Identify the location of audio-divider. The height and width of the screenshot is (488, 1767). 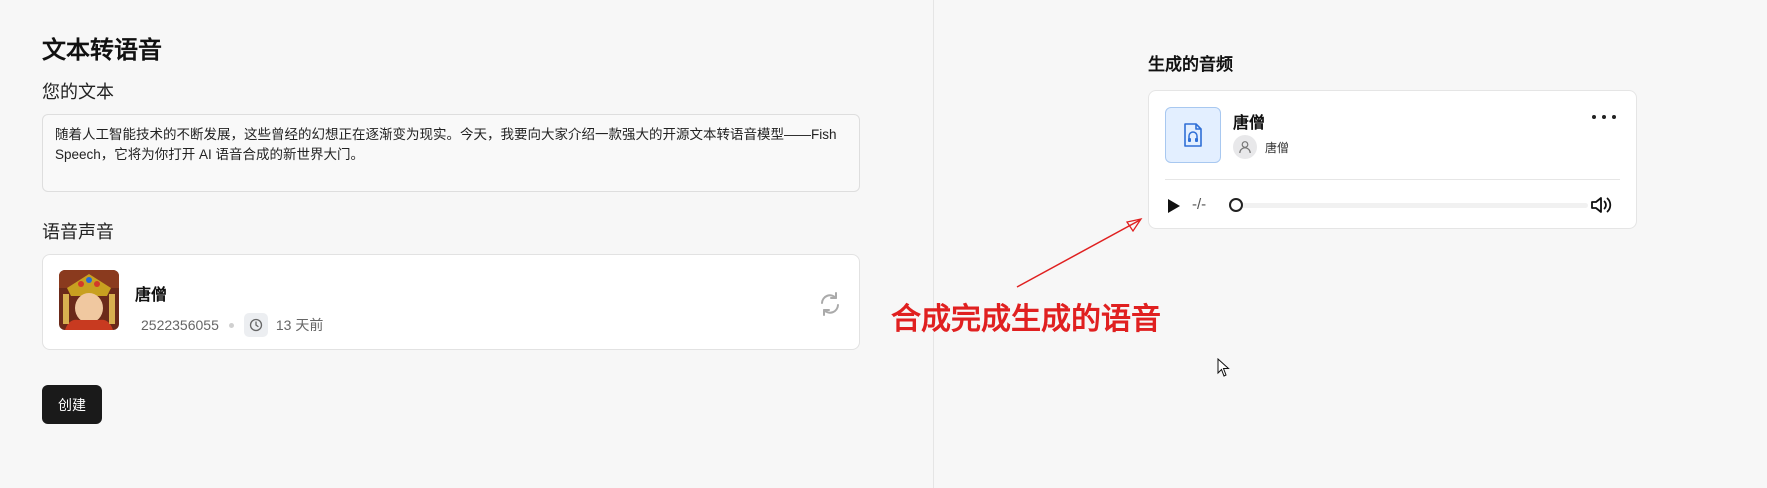
(1392, 179).